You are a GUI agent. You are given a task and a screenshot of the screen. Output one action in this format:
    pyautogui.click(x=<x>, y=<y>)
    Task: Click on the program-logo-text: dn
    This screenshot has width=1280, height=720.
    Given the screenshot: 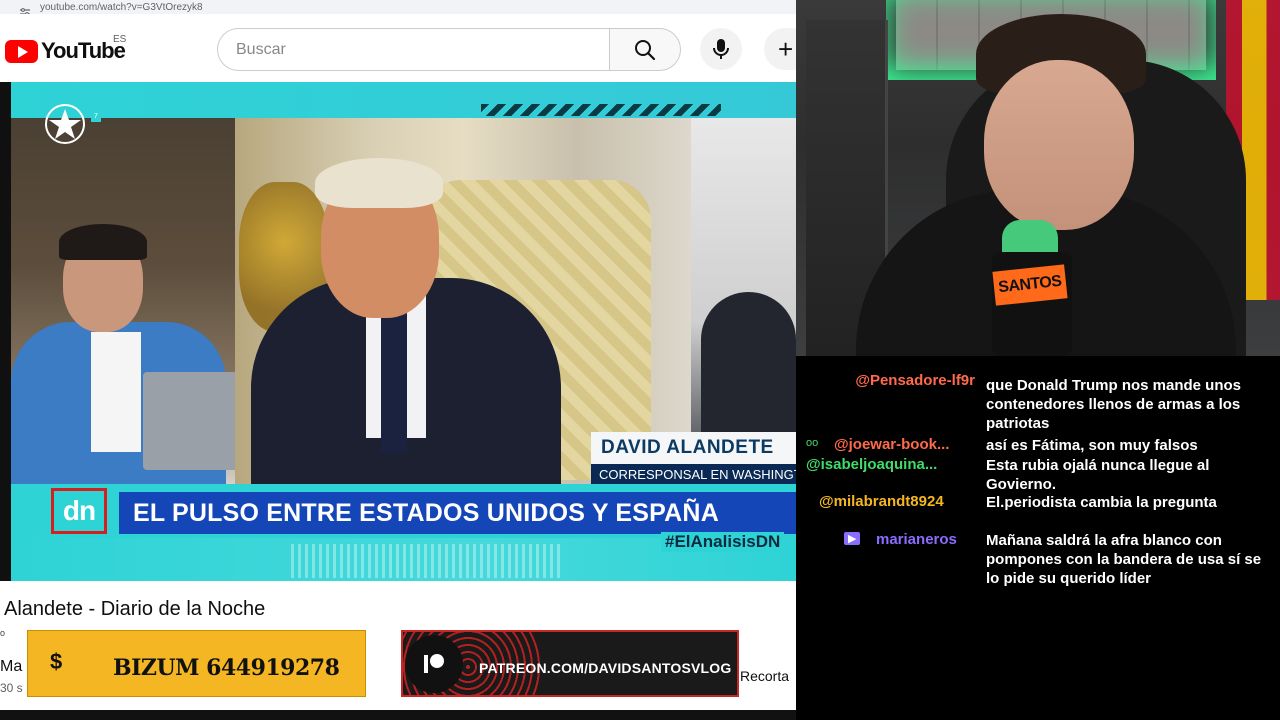 What is the action you would take?
    pyautogui.click(x=79, y=510)
    